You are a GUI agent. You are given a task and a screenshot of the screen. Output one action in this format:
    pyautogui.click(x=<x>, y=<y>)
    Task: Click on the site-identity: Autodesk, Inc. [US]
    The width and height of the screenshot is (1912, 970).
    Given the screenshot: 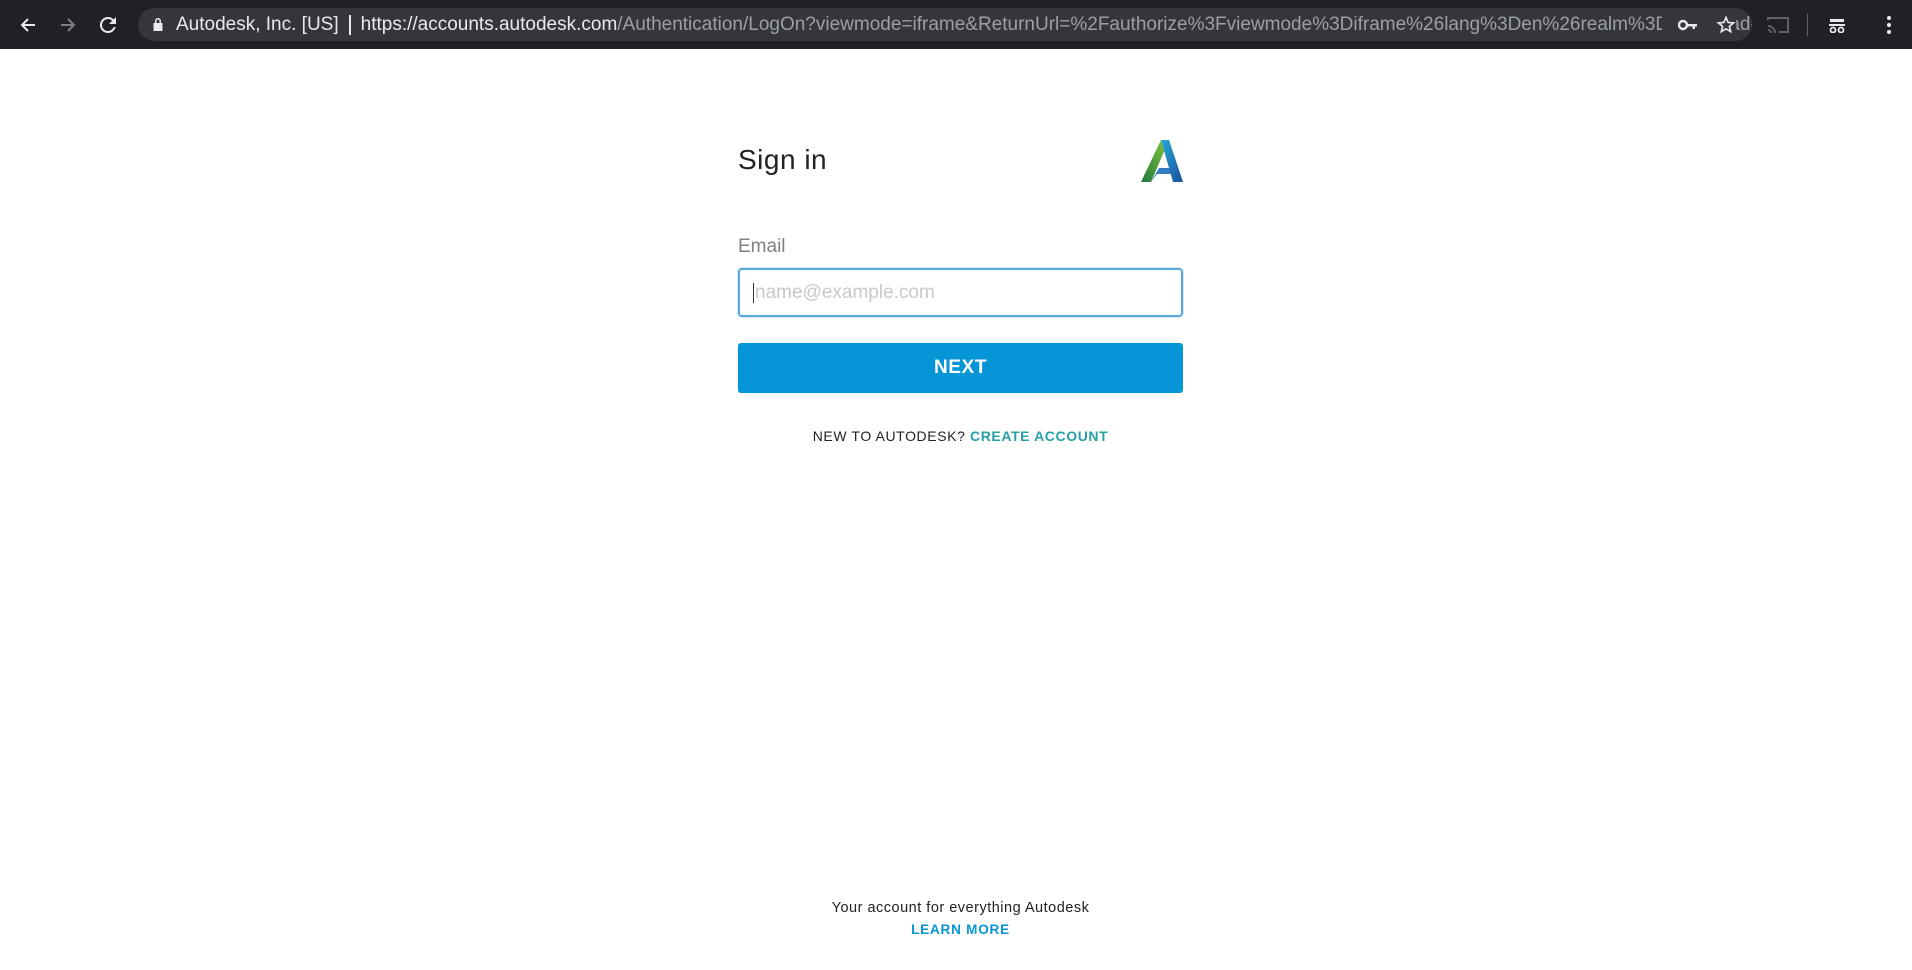 What is the action you would take?
    pyautogui.click(x=257, y=25)
    